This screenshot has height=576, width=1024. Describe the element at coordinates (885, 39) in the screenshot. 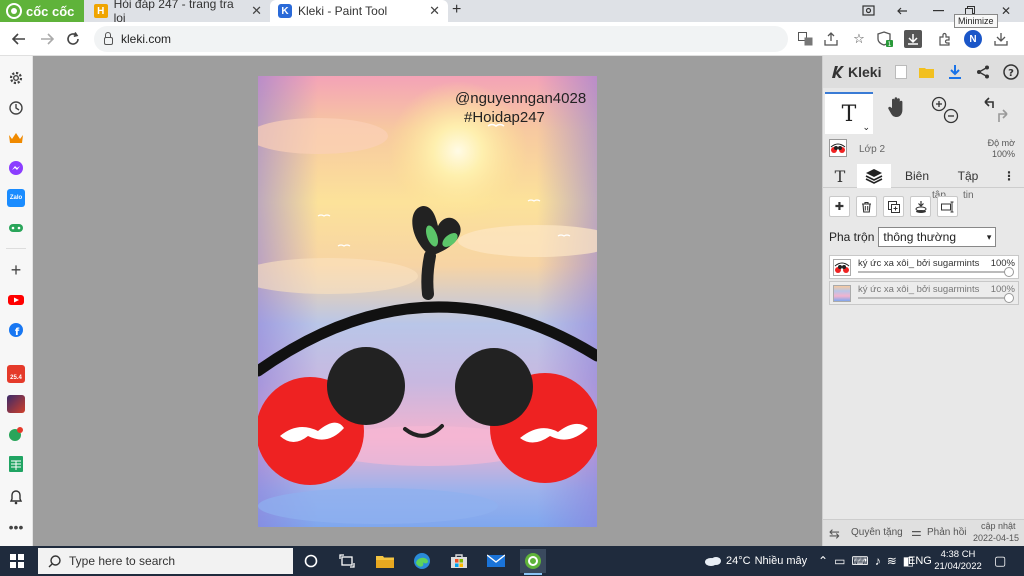

I see `shield-extension-icon: 1` at that location.